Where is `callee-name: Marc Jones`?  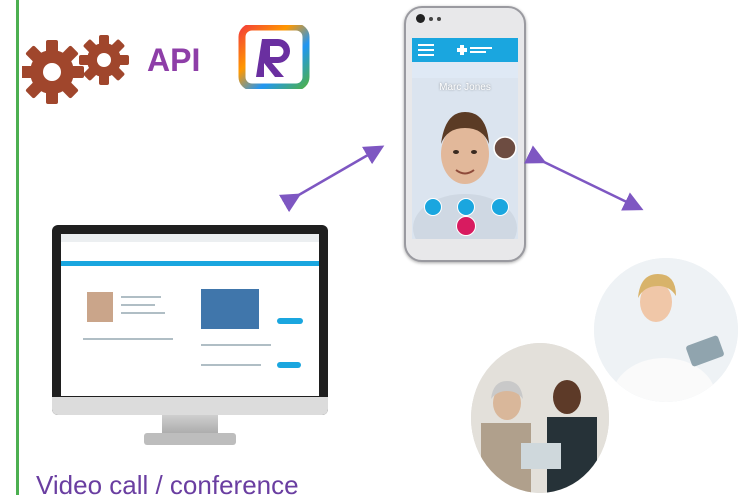
callee-name: Marc Jones is located at coordinates (465, 87).